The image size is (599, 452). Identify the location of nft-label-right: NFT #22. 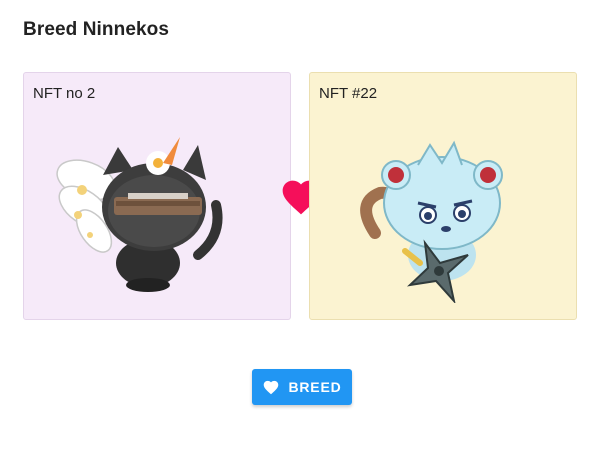
(348, 93).